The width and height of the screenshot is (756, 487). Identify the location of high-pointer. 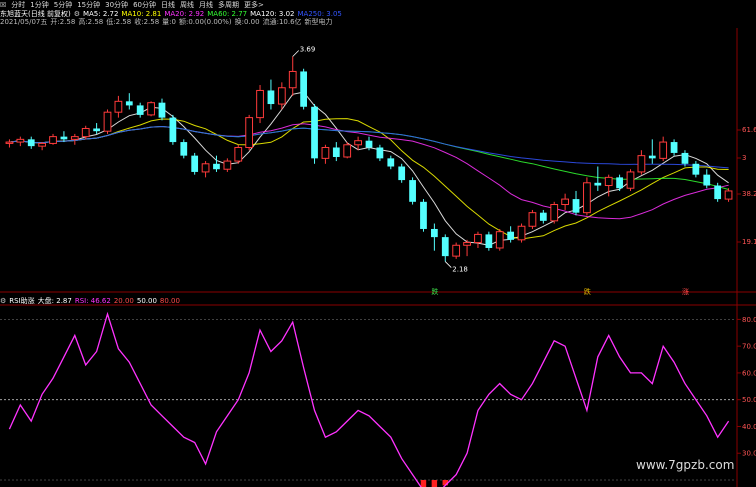
(296, 53).